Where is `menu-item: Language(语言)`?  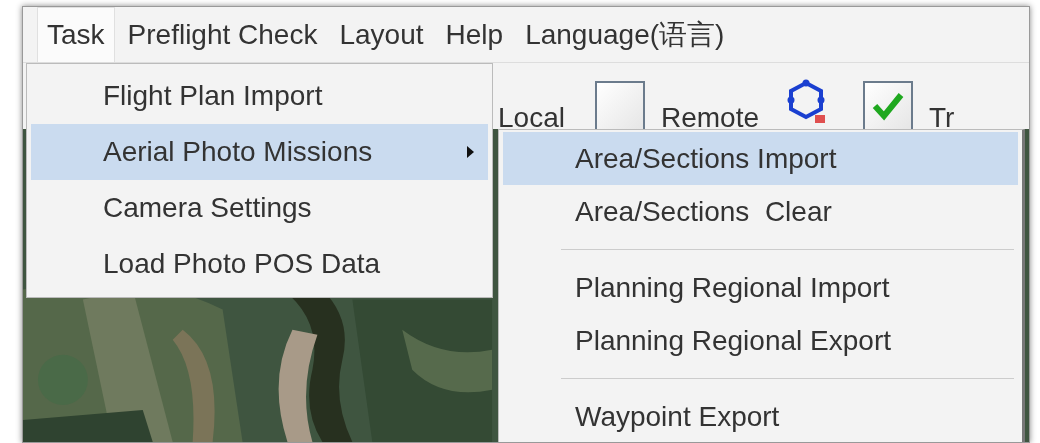
menu-item: Language(语言) is located at coordinates (625, 34).